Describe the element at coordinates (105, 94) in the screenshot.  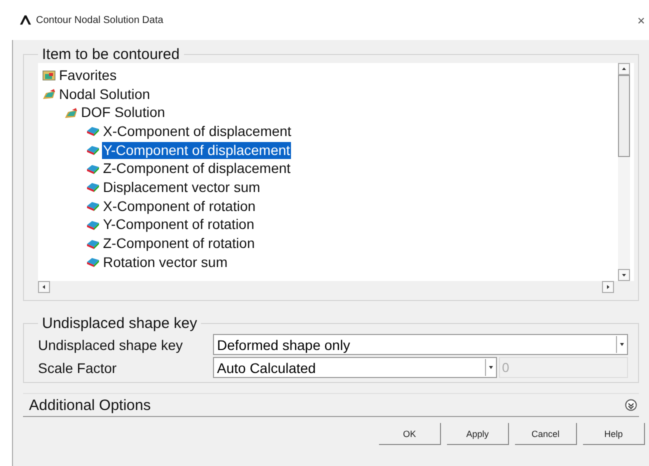
I see `tree-item: Nodal Solution` at that location.